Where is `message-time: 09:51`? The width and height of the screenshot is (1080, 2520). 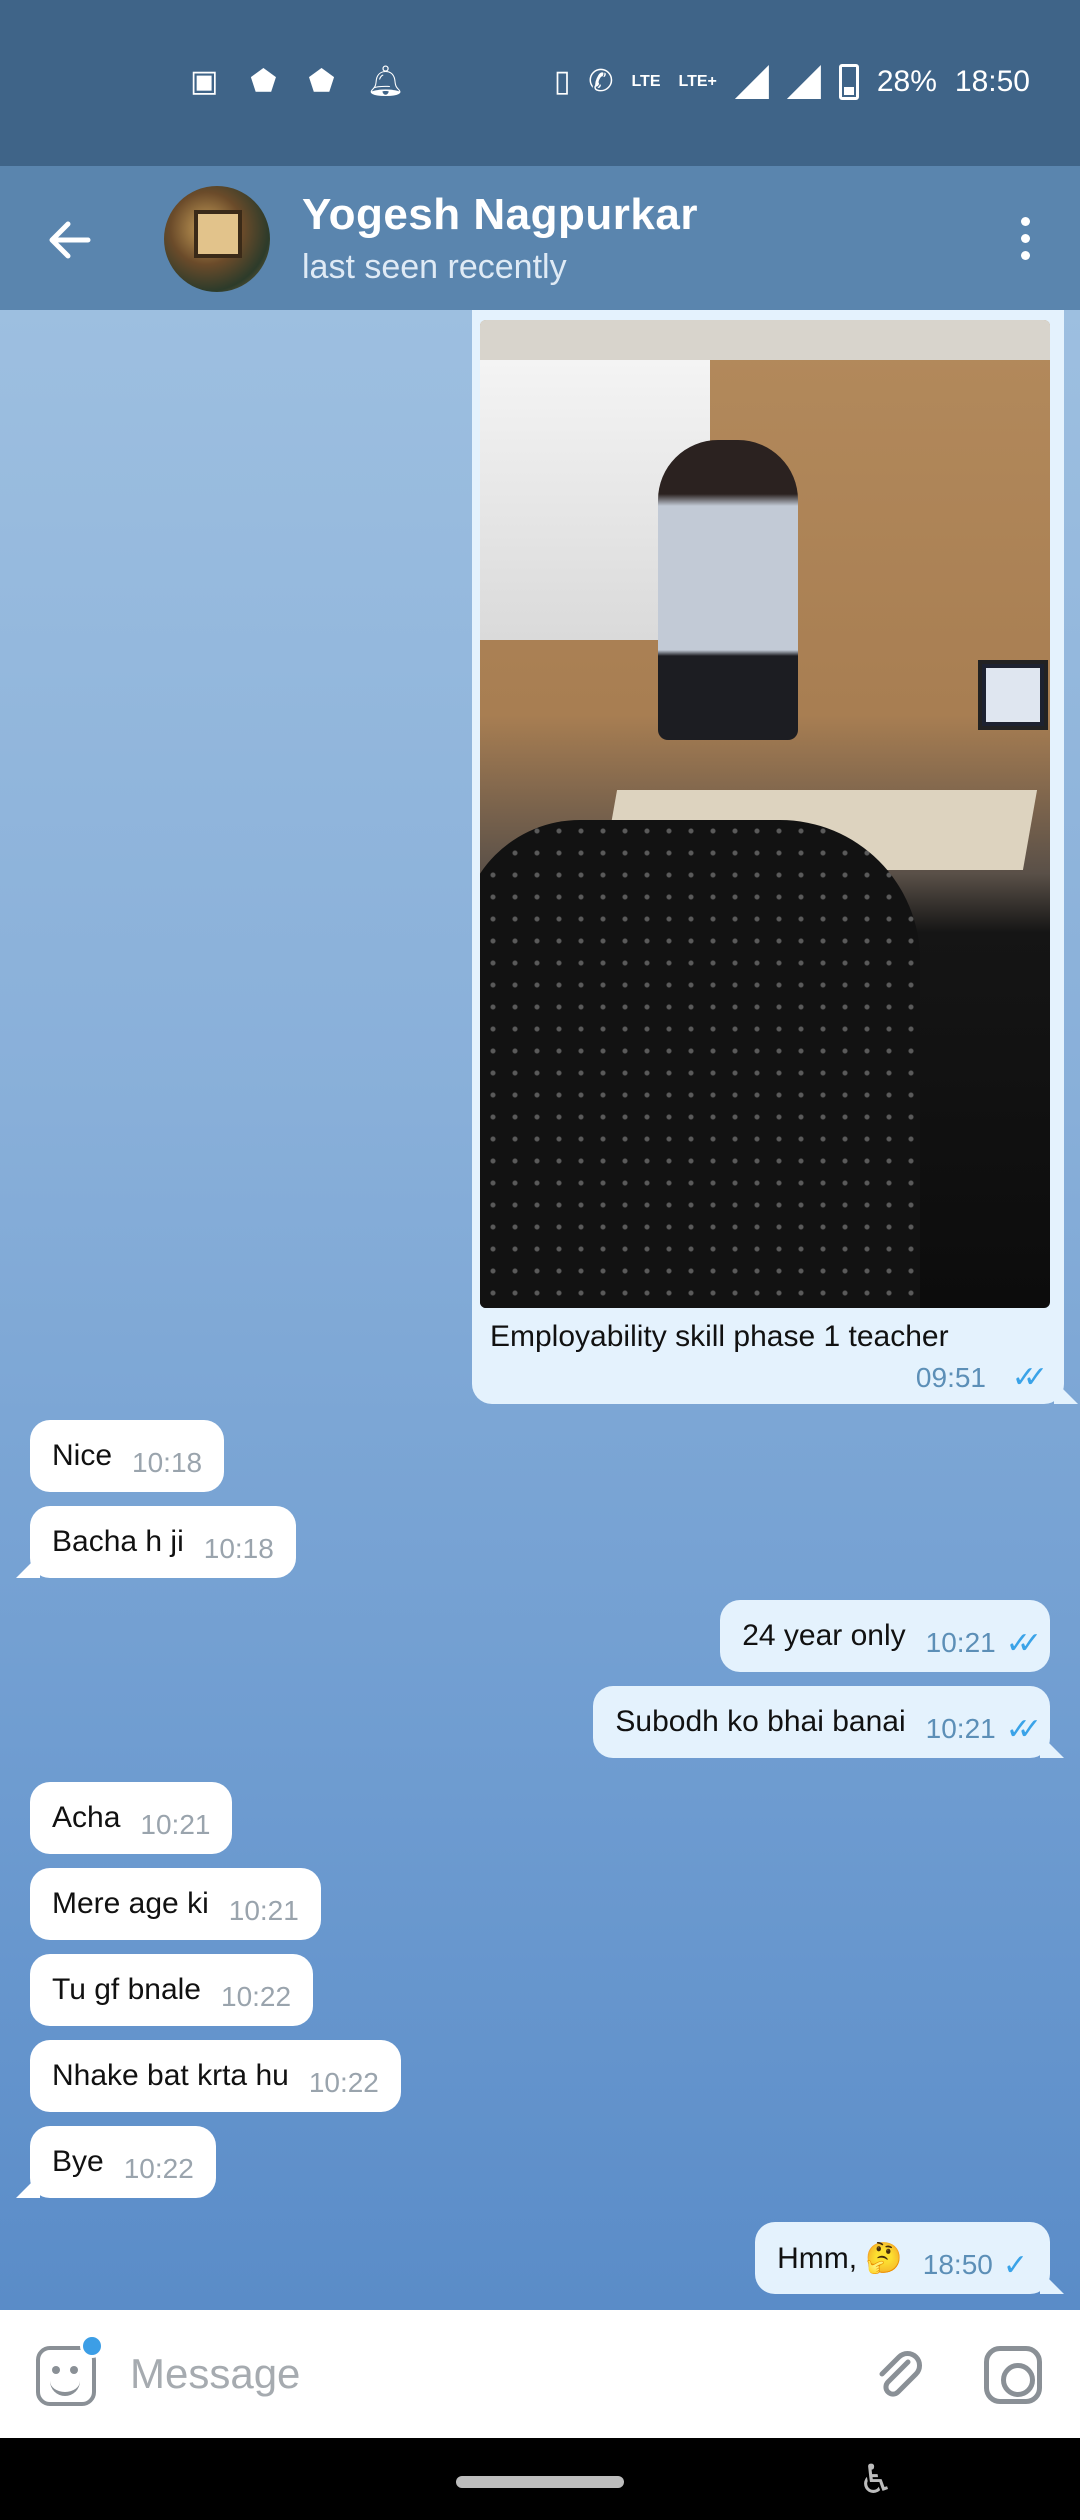 message-time: 09:51 is located at coordinates (950, 1377).